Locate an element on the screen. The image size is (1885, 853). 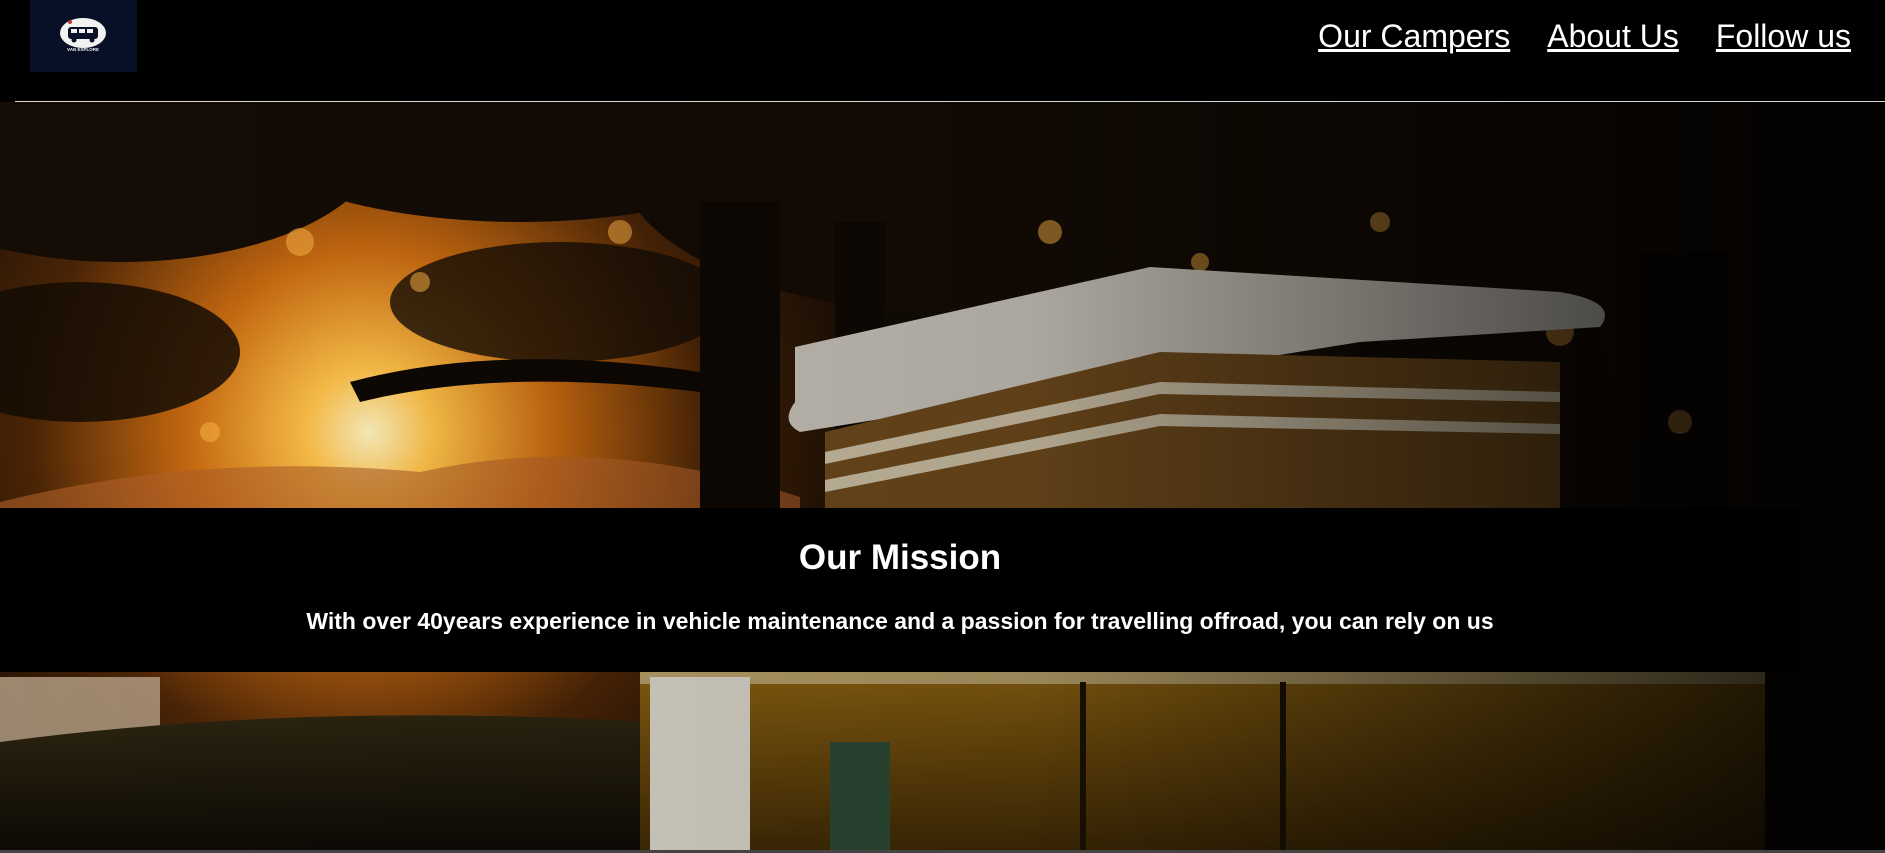
mission-title: Our Mission is located at coordinates (900, 557).